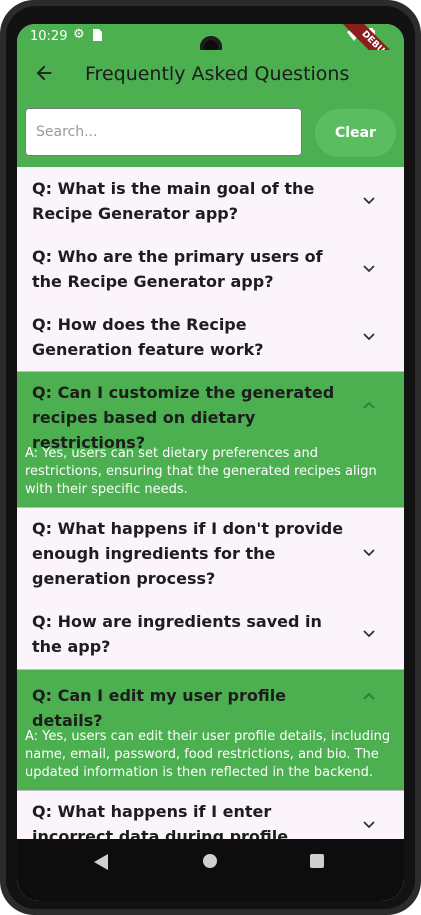 The height and width of the screenshot is (915, 421). Describe the element at coordinates (49, 36) in the screenshot. I see `status-time: 10:29` at that location.